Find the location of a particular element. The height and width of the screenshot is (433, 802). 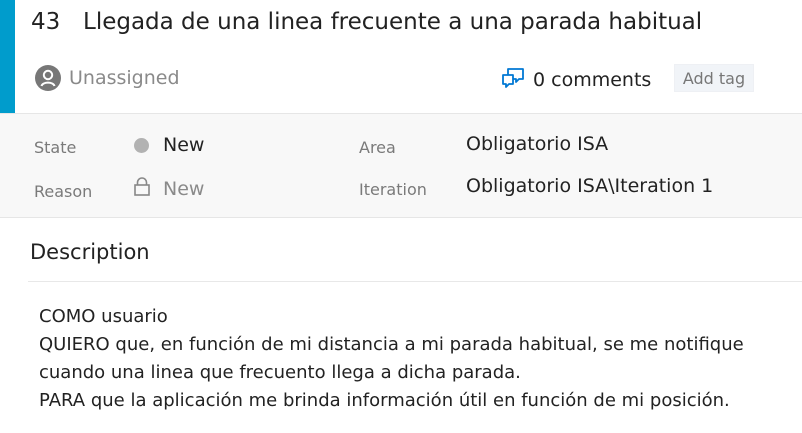

comments-link: 0 comments is located at coordinates (576, 80).